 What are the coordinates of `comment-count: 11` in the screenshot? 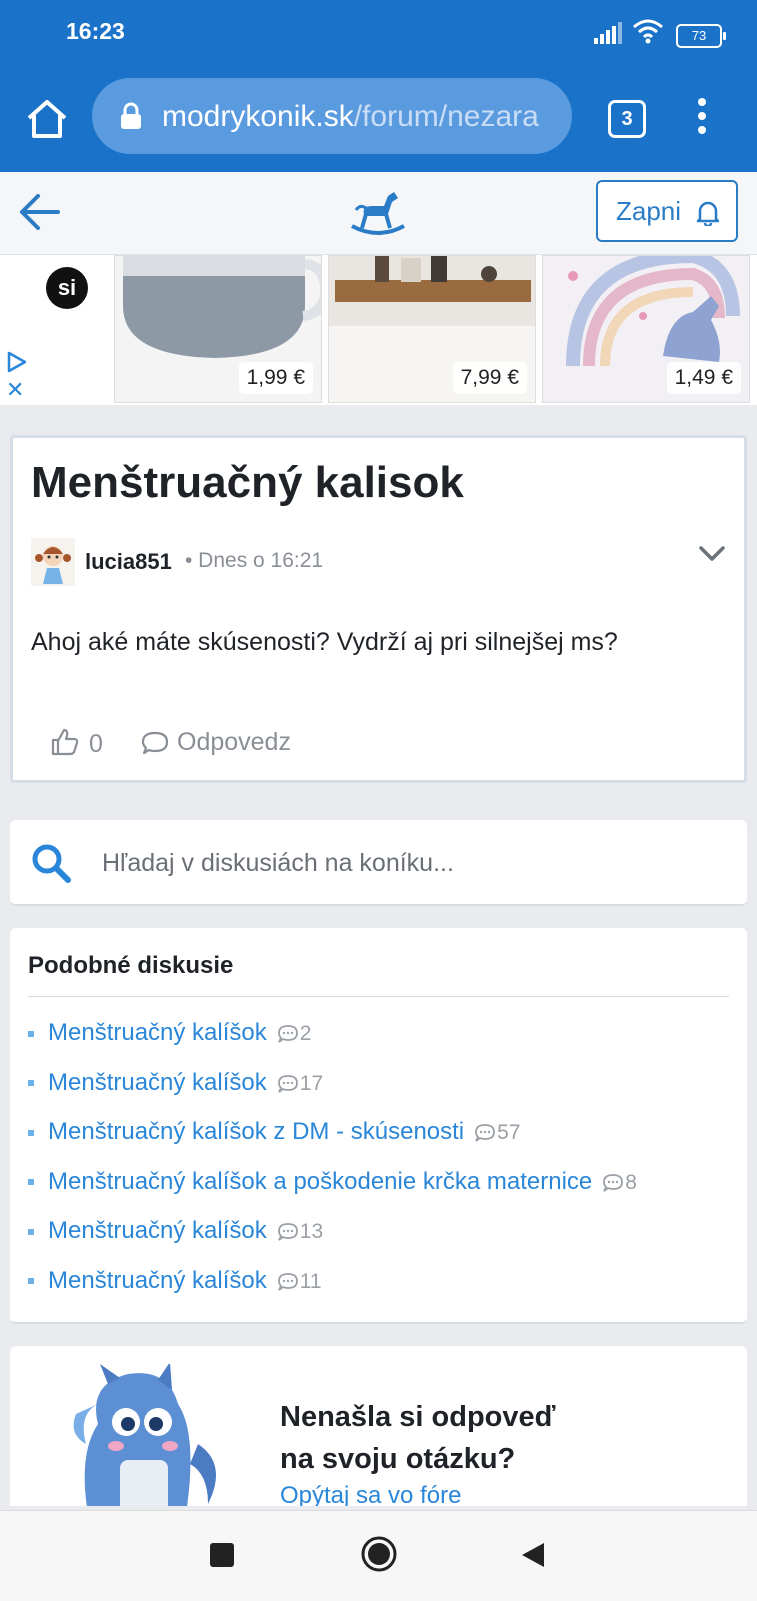 It's located at (299, 1281).